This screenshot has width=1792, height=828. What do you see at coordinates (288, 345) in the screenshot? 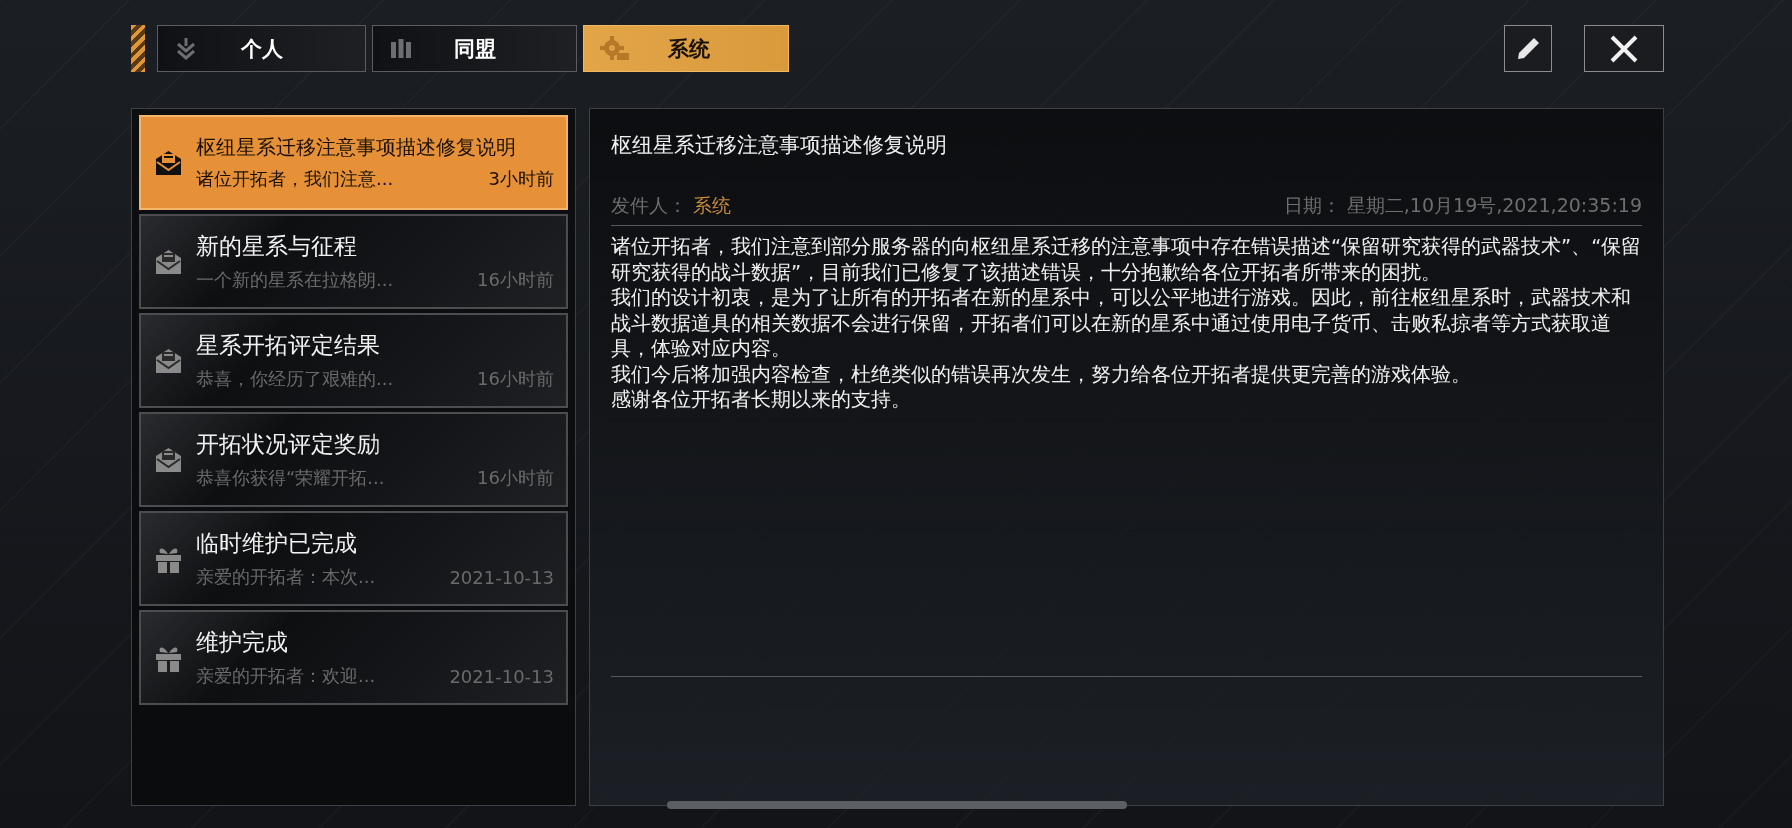
I see `mail-title: 星系开拓评定结果` at bounding box center [288, 345].